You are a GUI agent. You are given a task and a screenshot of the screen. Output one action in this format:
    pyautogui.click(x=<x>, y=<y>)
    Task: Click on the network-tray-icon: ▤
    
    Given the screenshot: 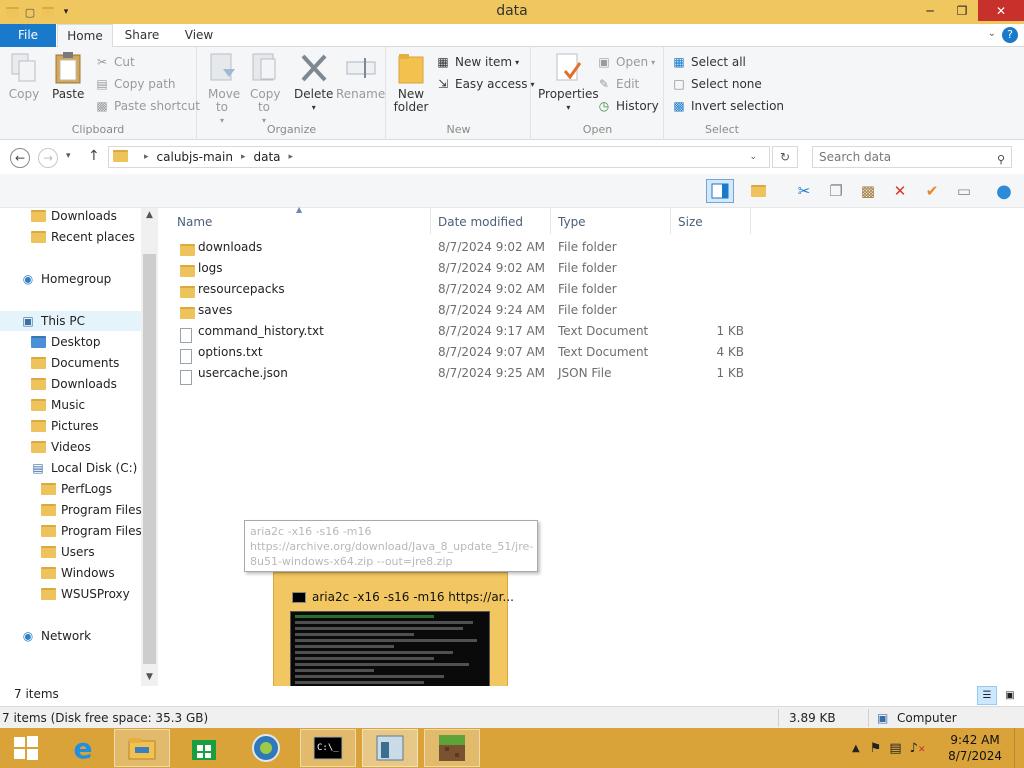 What is the action you would take?
    pyautogui.click(x=895, y=748)
    